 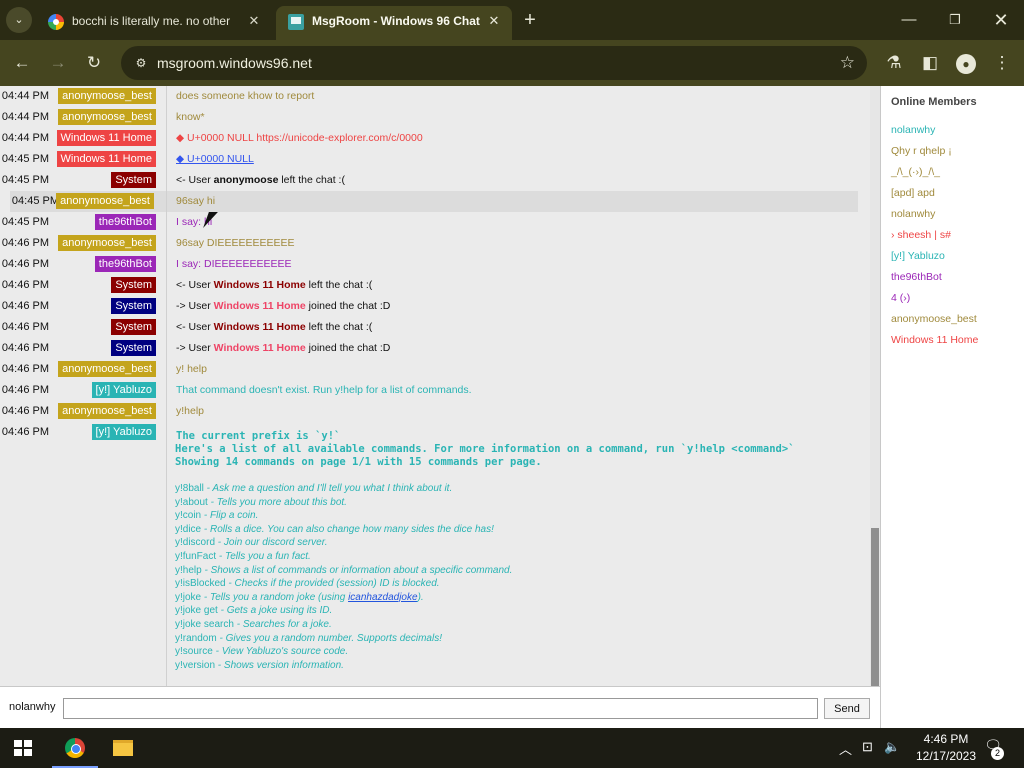 What do you see at coordinates (75, 748) in the screenshot?
I see `chrome-icon` at bounding box center [75, 748].